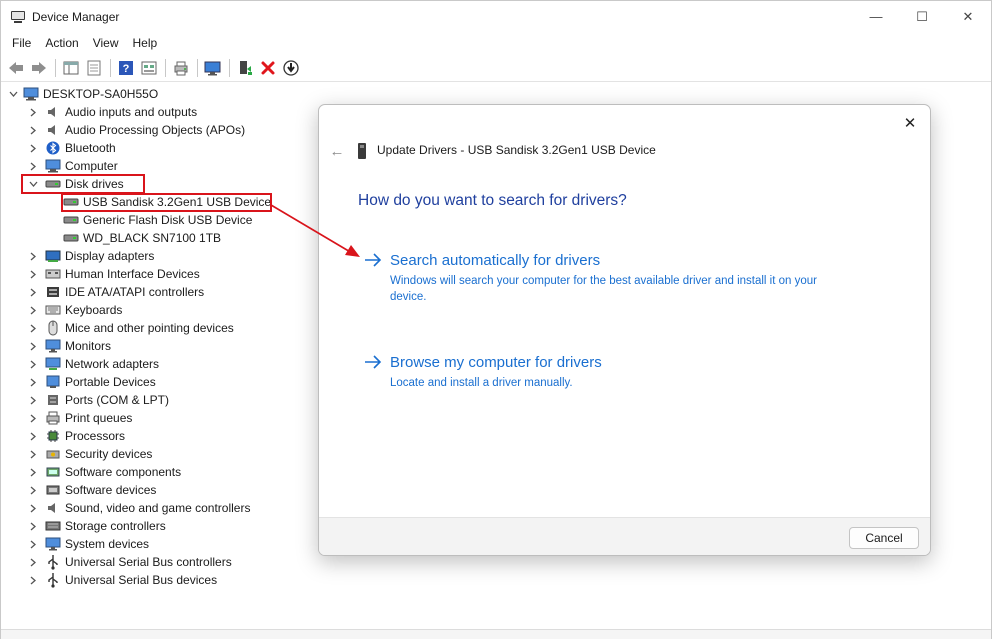  I want to click on tree-device-label: Generic Flash Disk USB Device, so click(168, 220).